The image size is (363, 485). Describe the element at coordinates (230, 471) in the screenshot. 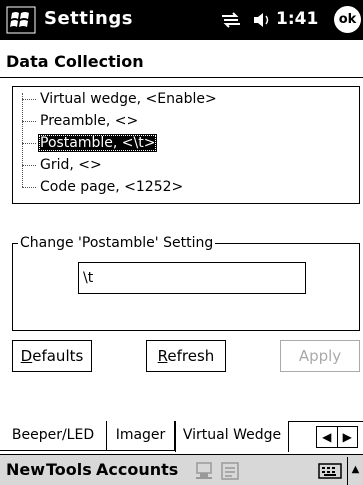

I see `folder-list-icon` at that location.